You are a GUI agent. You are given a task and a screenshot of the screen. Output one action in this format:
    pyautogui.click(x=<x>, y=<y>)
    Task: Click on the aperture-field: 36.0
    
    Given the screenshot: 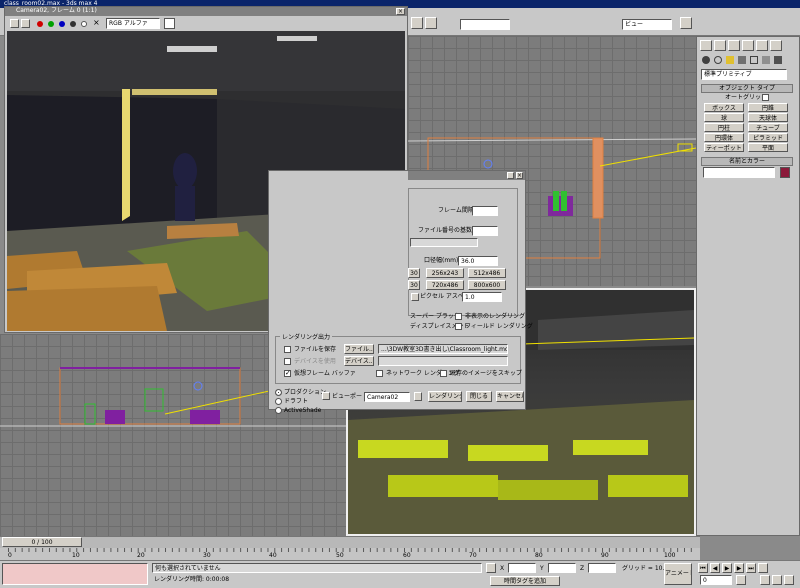 What is the action you would take?
    pyautogui.click(x=478, y=261)
    